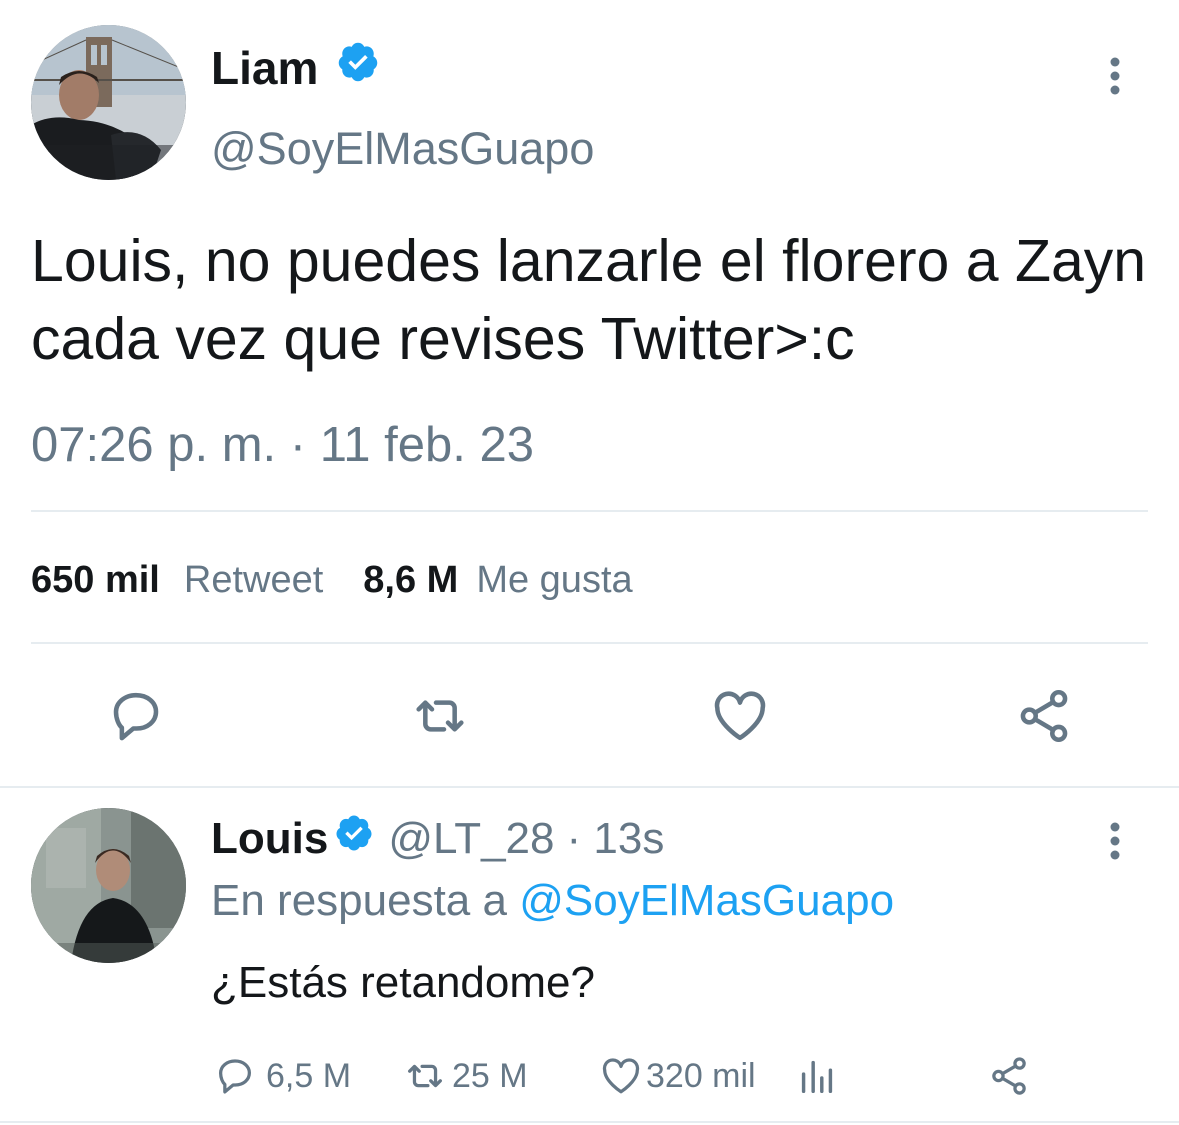 The width and height of the screenshot is (1179, 1125). I want to click on author-avatar, so click(108, 102).